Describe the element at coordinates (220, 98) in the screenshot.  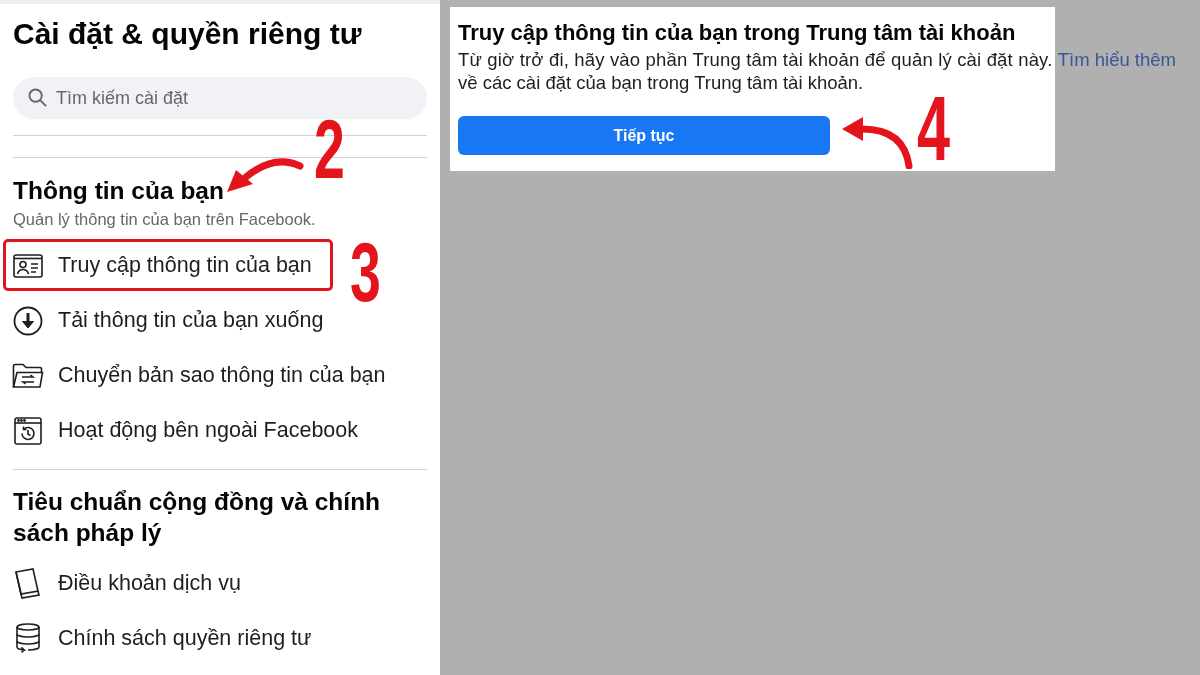
I see `search-field: Tìm kiếm cài đặt` at that location.